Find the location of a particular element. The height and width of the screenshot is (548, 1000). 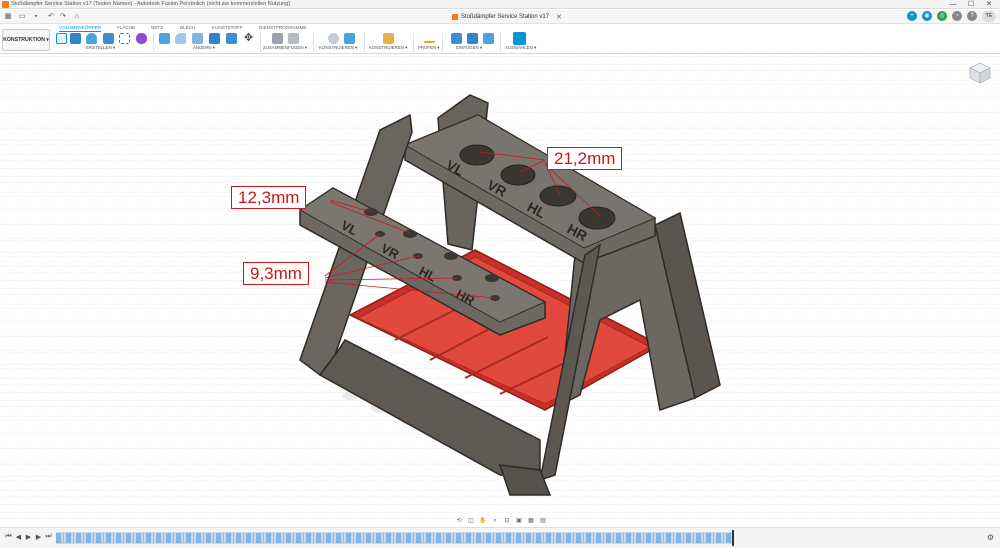

document-tab: Stoßdämpfer Service Station v17 ✕ is located at coordinates (507, 17).